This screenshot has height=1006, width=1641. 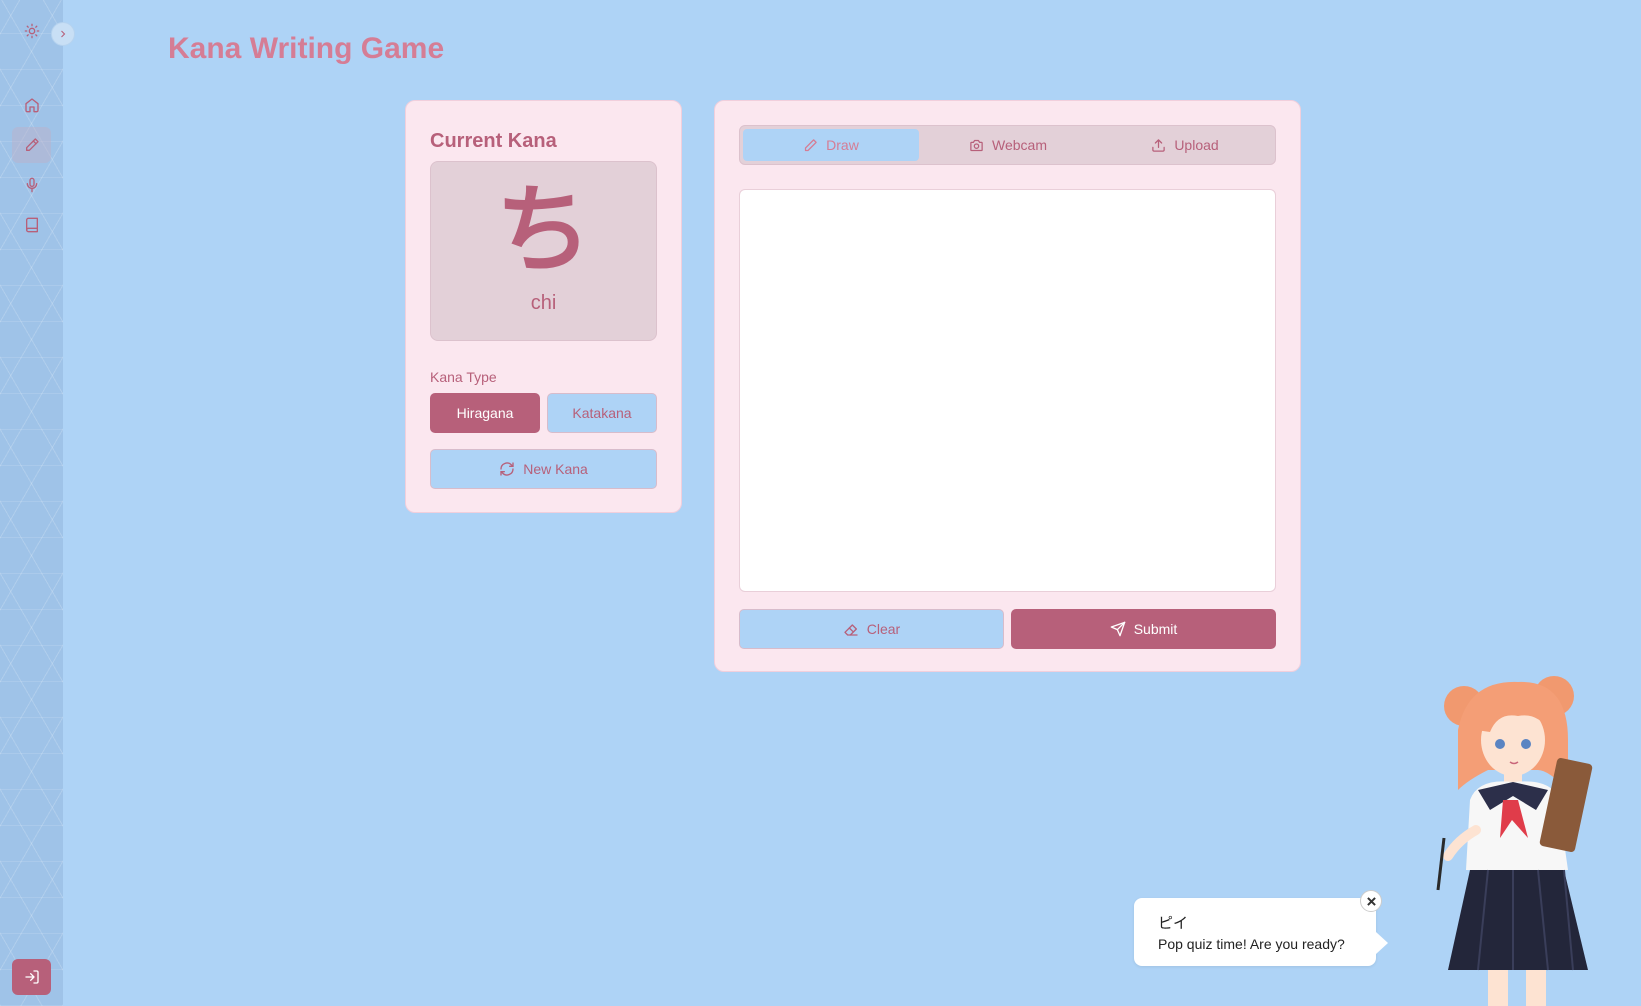 I want to click on close-bubble-button, so click(x=1371, y=901).